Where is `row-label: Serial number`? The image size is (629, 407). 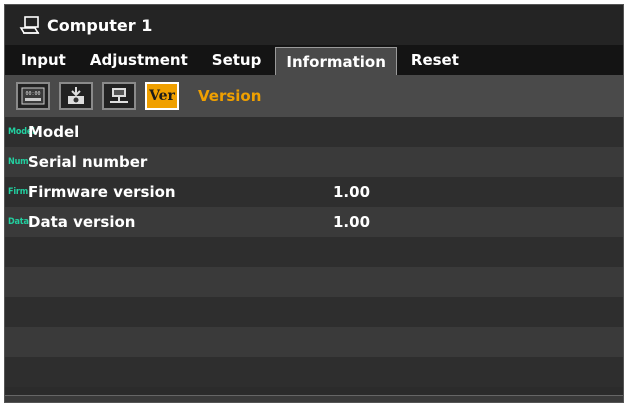
row-label: Serial number is located at coordinates (88, 162).